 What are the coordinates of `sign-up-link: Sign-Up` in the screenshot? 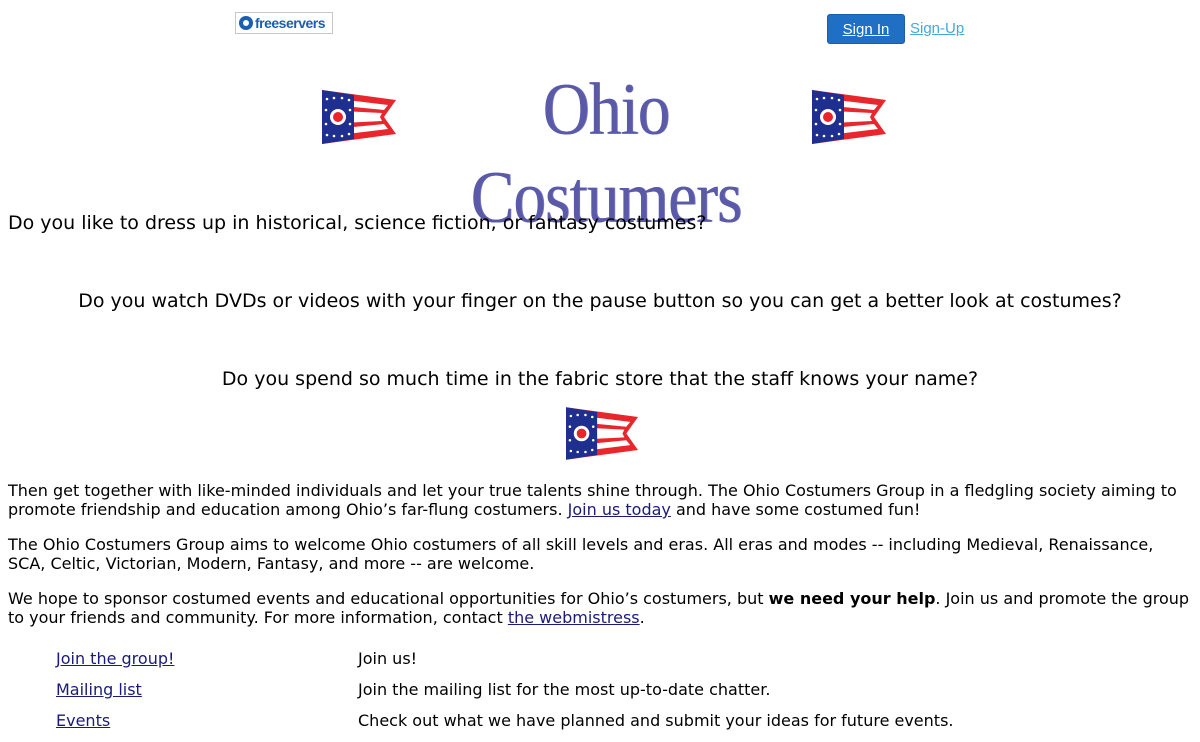 It's located at (937, 28).